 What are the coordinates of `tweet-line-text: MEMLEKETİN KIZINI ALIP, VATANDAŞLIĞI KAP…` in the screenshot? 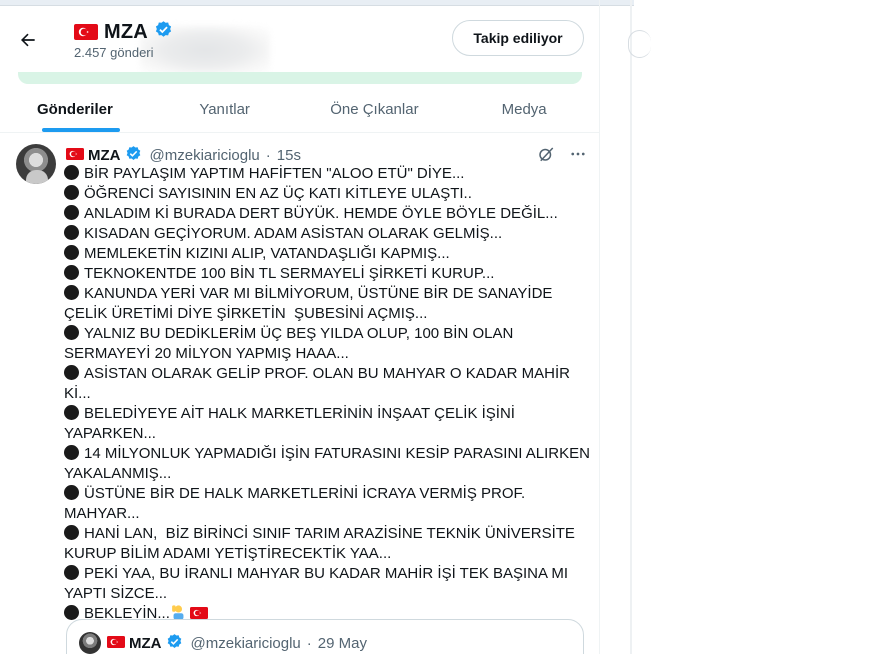 It's located at (267, 253).